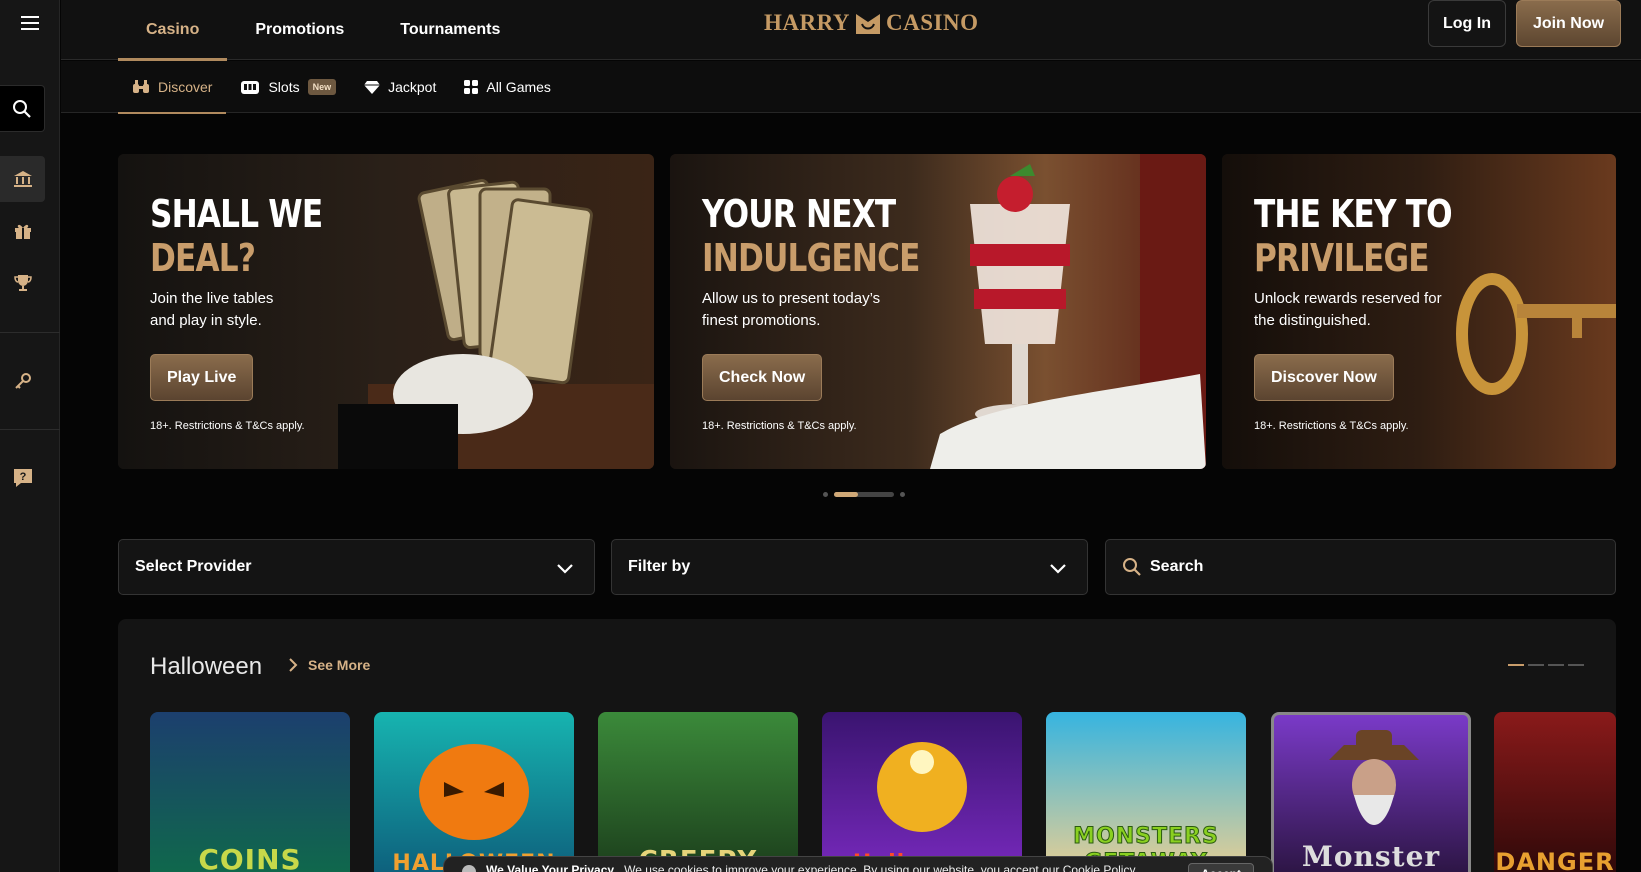  I want to click on section-title: Halloween, so click(206, 666).